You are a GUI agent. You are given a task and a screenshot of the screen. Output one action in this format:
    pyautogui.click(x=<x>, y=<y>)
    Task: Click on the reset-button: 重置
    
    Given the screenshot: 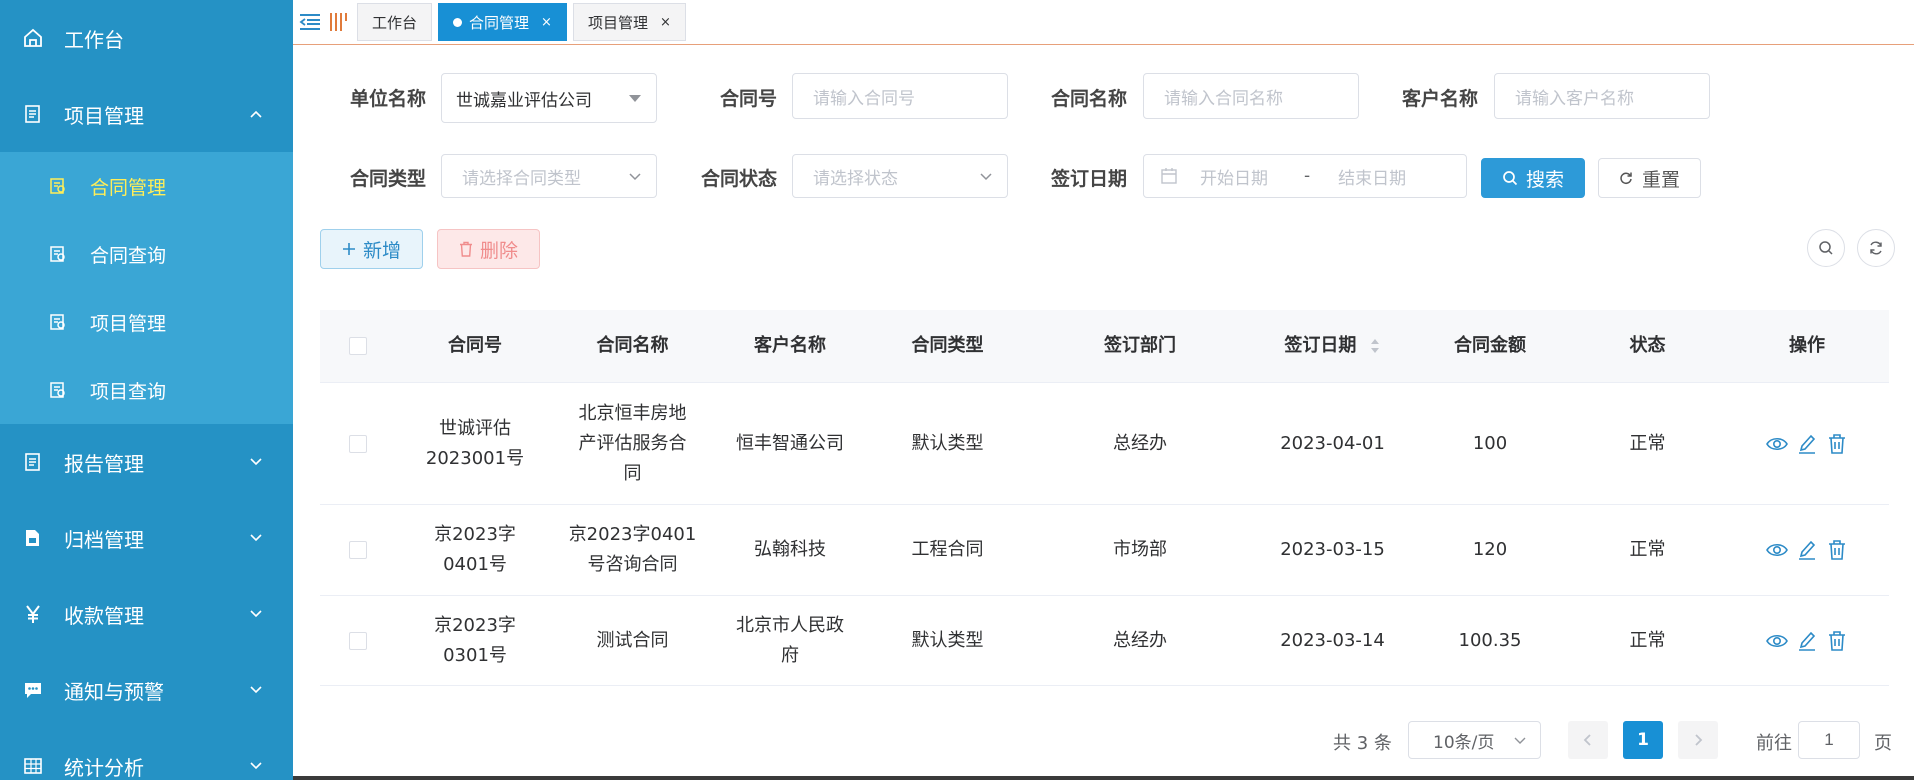 What is the action you would take?
    pyautogui.click(x=1649, y=178)
    